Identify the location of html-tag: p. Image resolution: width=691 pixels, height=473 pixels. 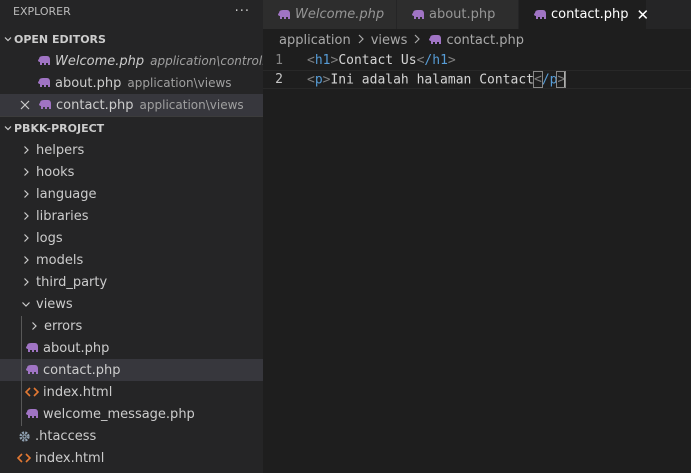
(318, 79).